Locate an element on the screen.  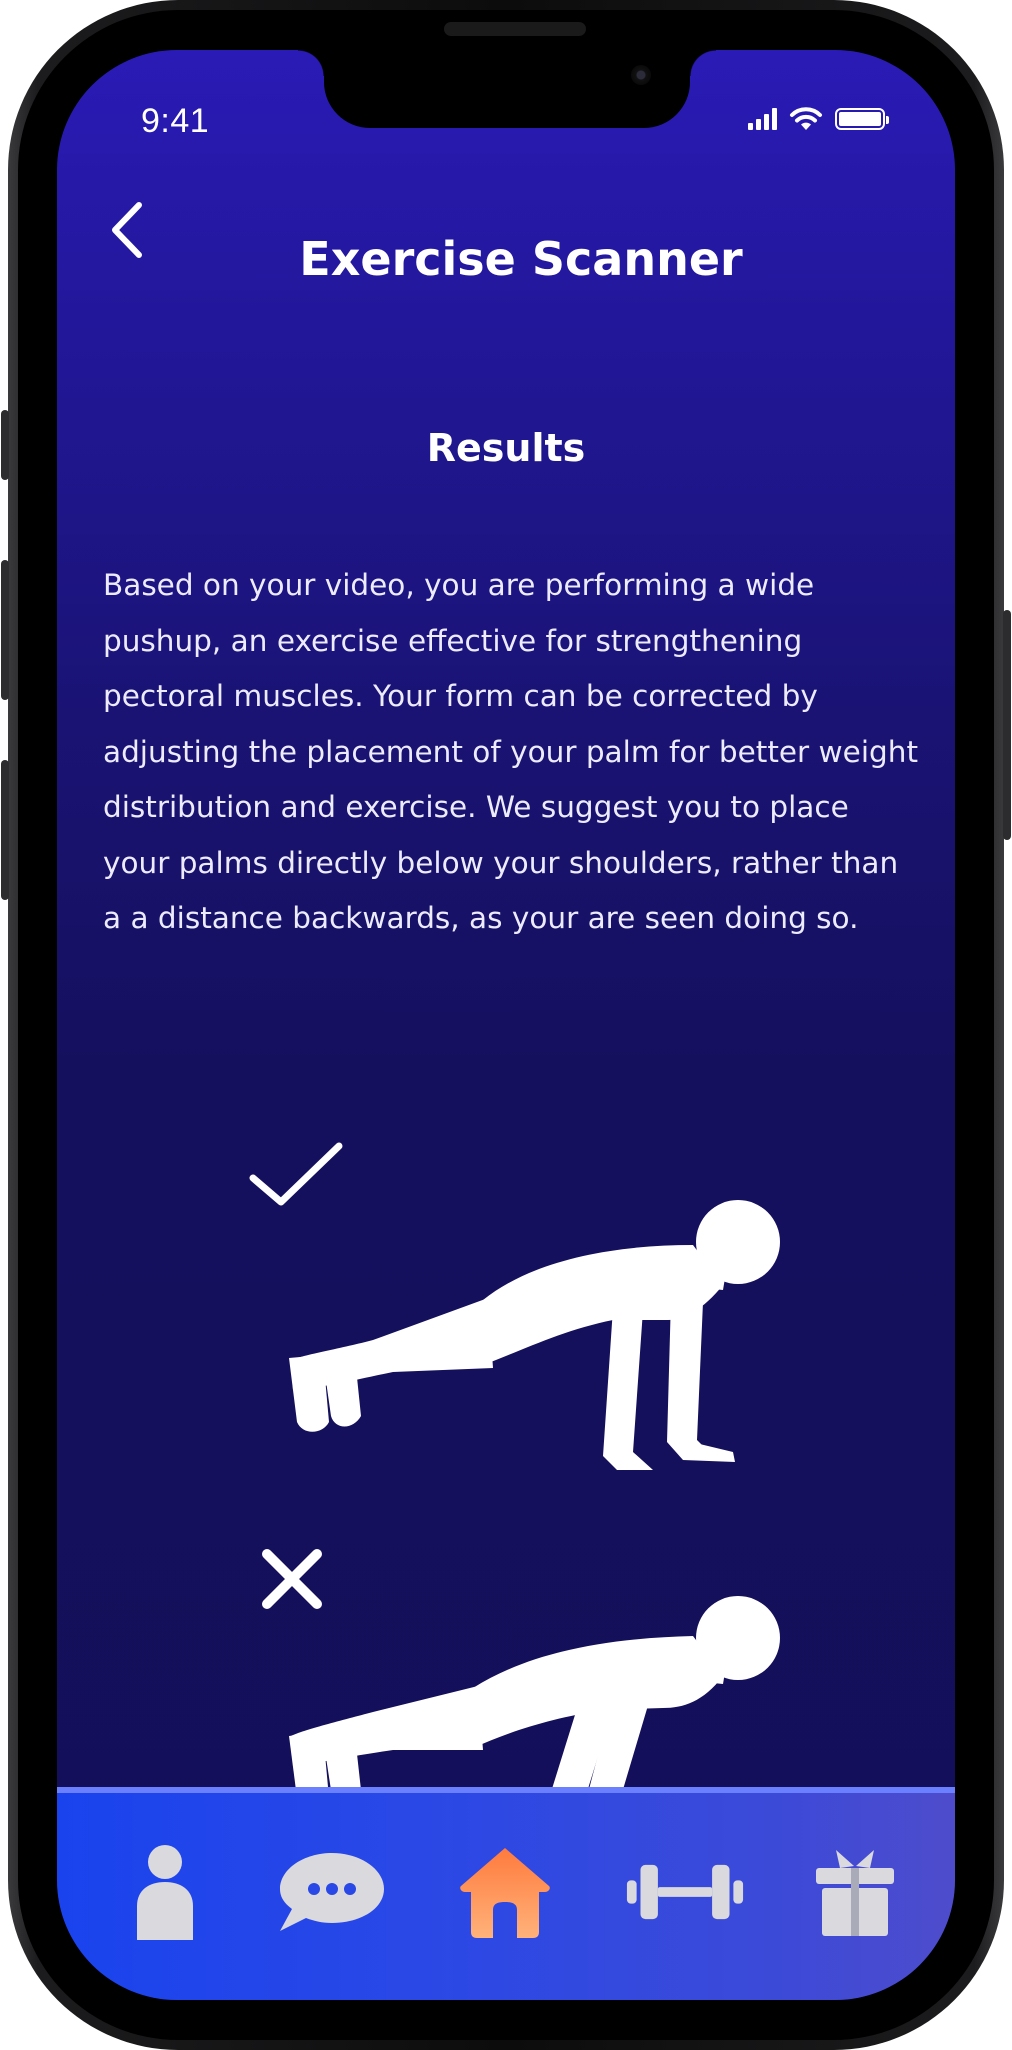
wifi-icon is located at coordinates (806, 118).